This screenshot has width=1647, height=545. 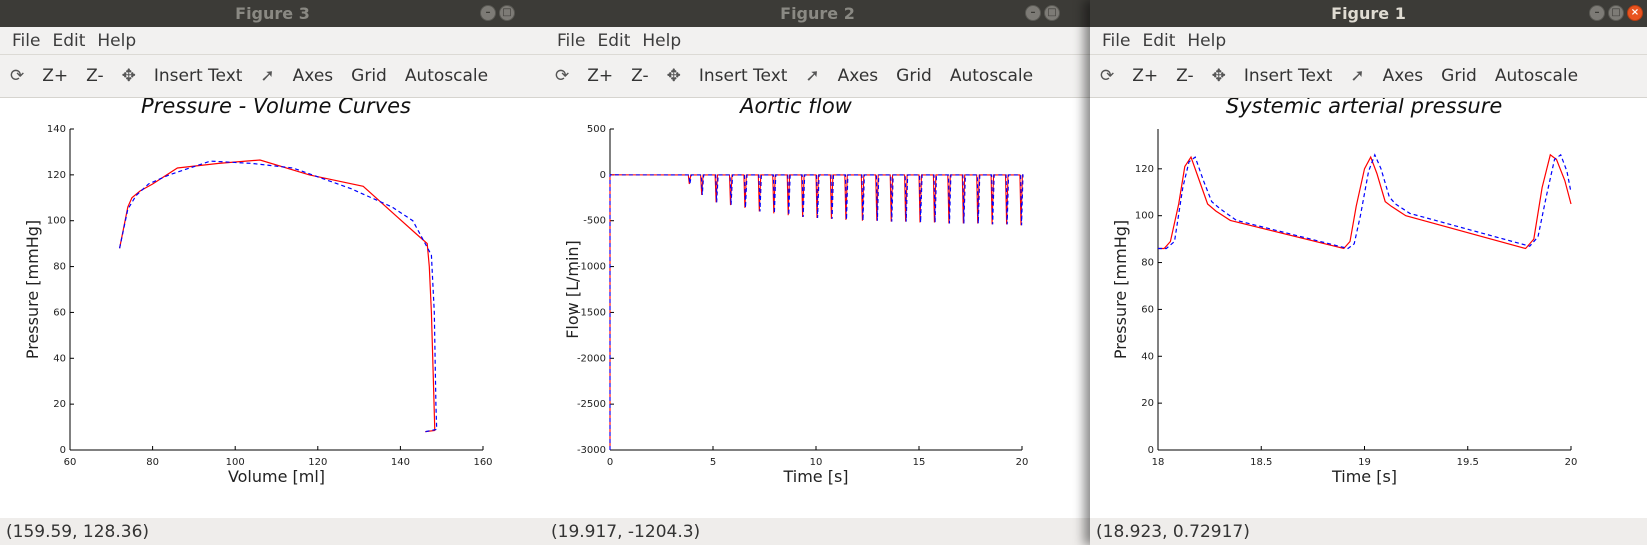 I want to click on window-title: Figure 1, so click(x=1368, y=13).